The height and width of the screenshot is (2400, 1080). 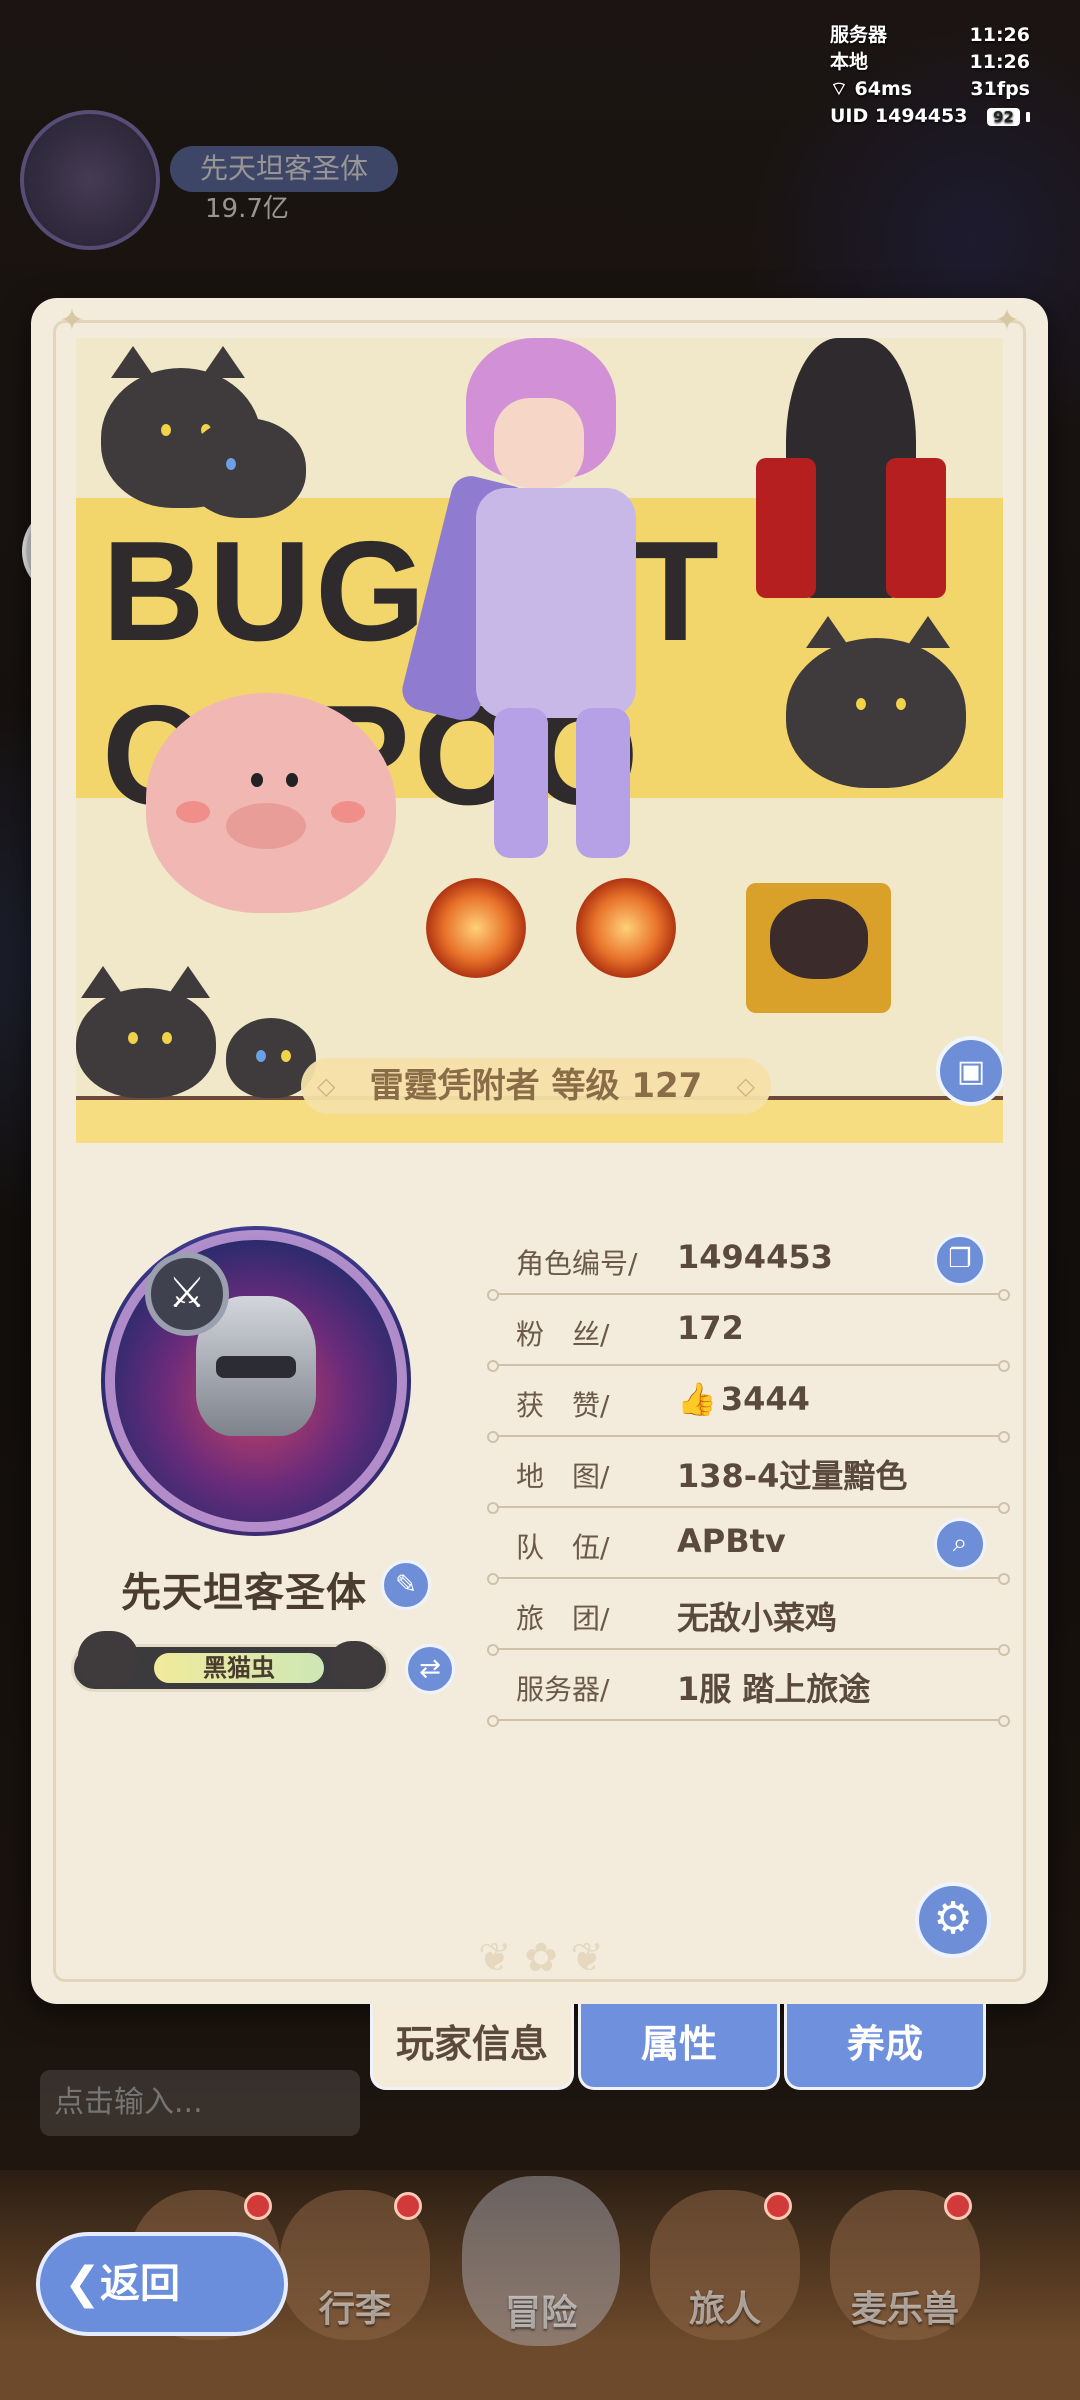 I want to click on nav-inventory: 行李, so click(x=355, y=2265).